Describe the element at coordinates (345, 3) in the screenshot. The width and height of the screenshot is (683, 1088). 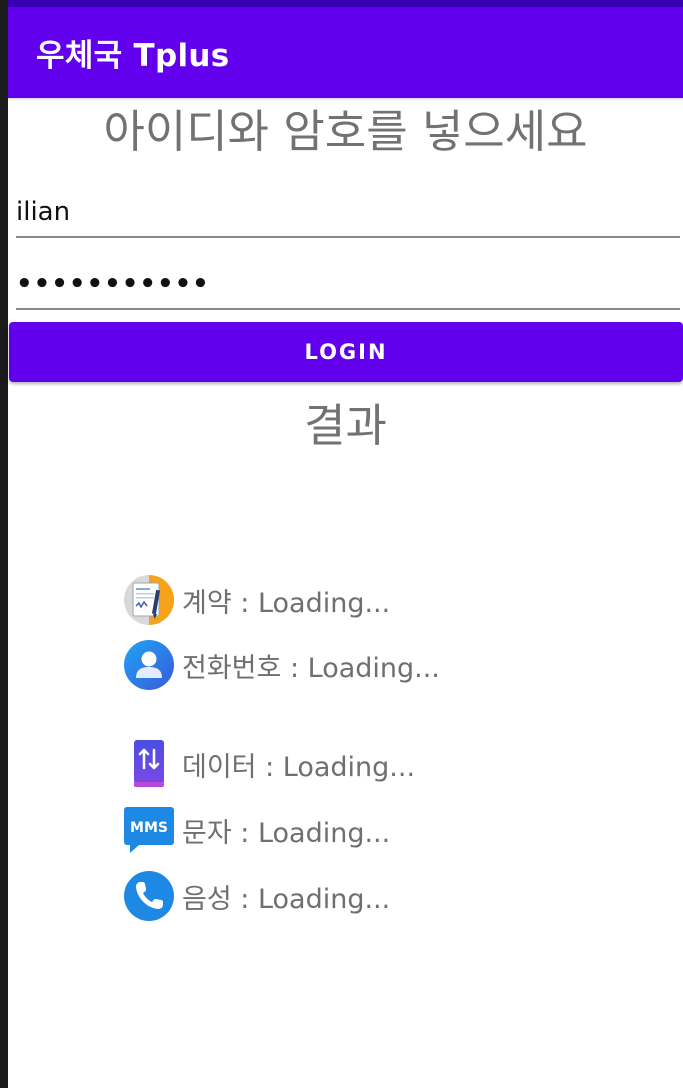
I see `status-bar` at that location.